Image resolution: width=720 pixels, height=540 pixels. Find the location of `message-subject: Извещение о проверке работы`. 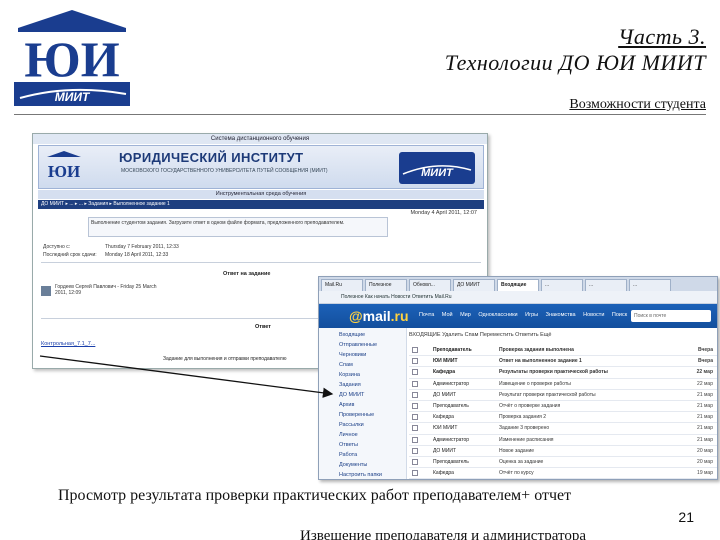

message-subject: Извещение о проверке работы is located at coordinates (535, 383).